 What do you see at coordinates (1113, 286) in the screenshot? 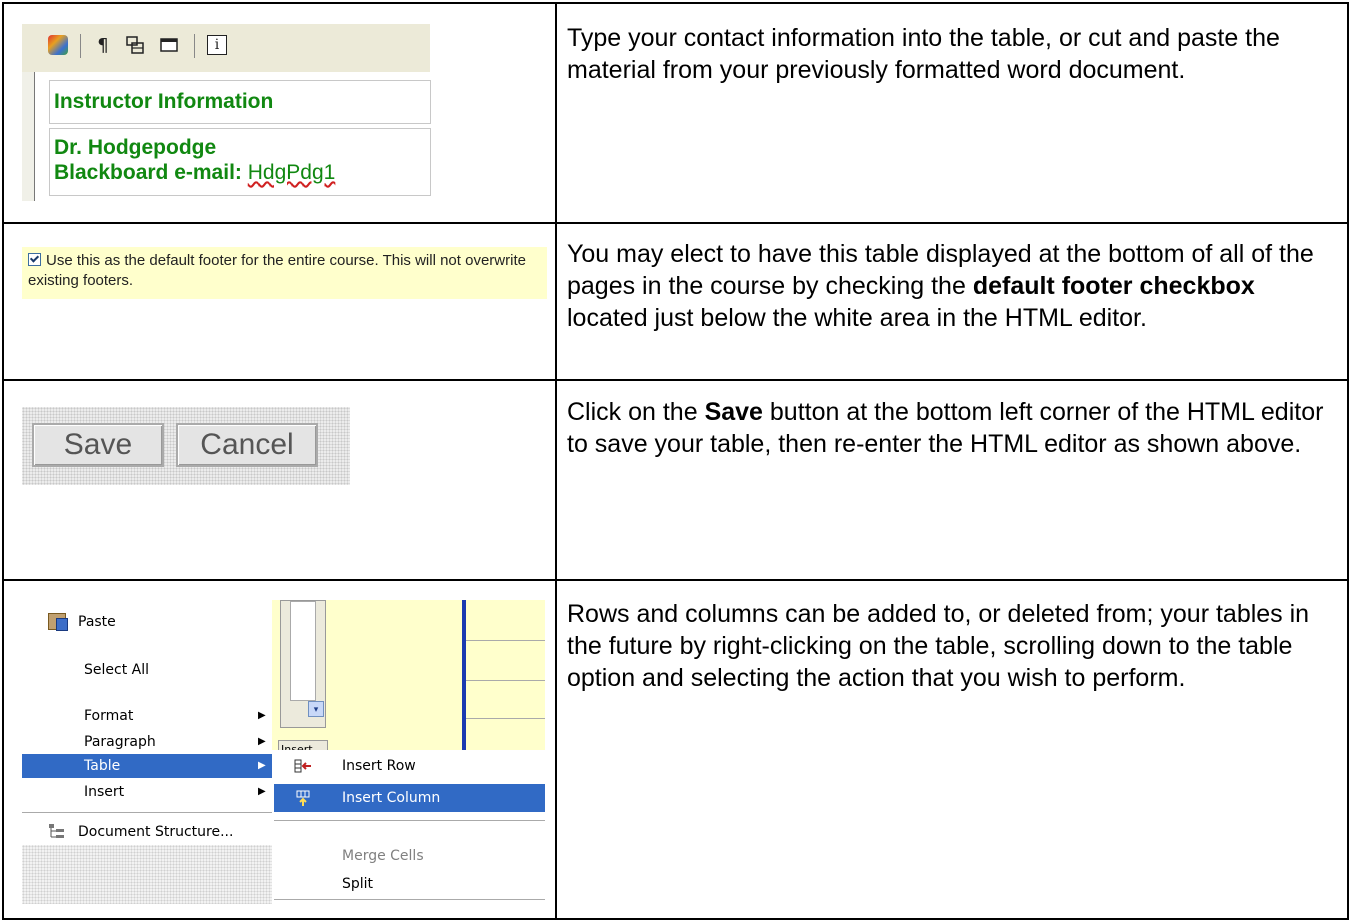
I see `row2-text-bold: default footer checkbox` at bounding box center [1113, 286].